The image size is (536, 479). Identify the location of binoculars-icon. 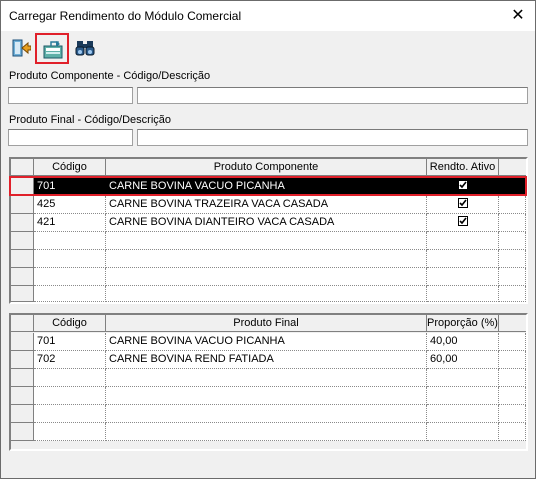
(85, 48).